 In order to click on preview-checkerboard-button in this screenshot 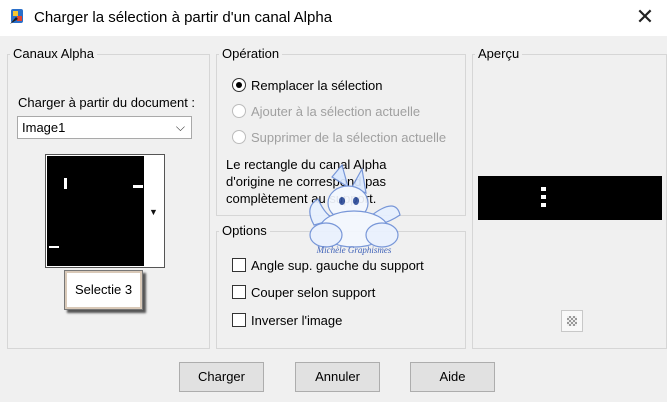, I will do `click(572, 321)`.